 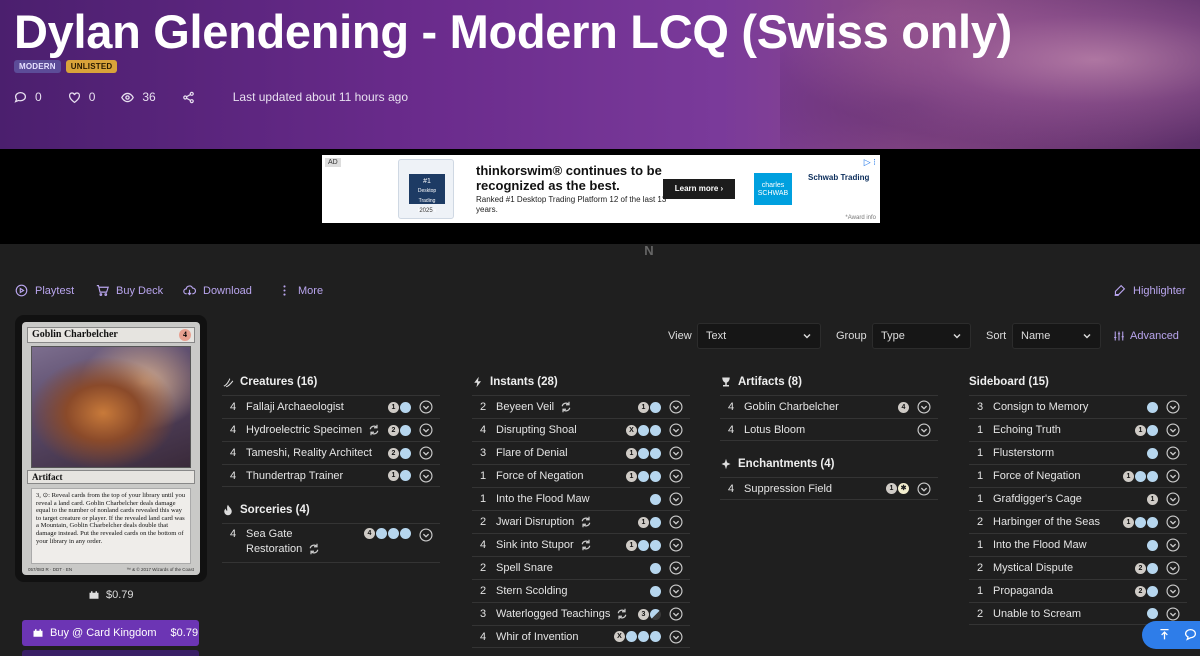 What do you see at coordinates (774, 430) in the screenshot?
I see `card-name: Lotus Bloom` at bounding box center [774, 430].